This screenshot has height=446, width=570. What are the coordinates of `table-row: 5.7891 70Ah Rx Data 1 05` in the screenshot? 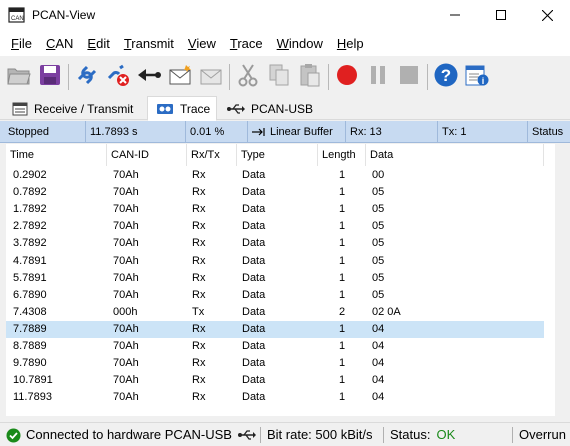 It's located at (275, 278).